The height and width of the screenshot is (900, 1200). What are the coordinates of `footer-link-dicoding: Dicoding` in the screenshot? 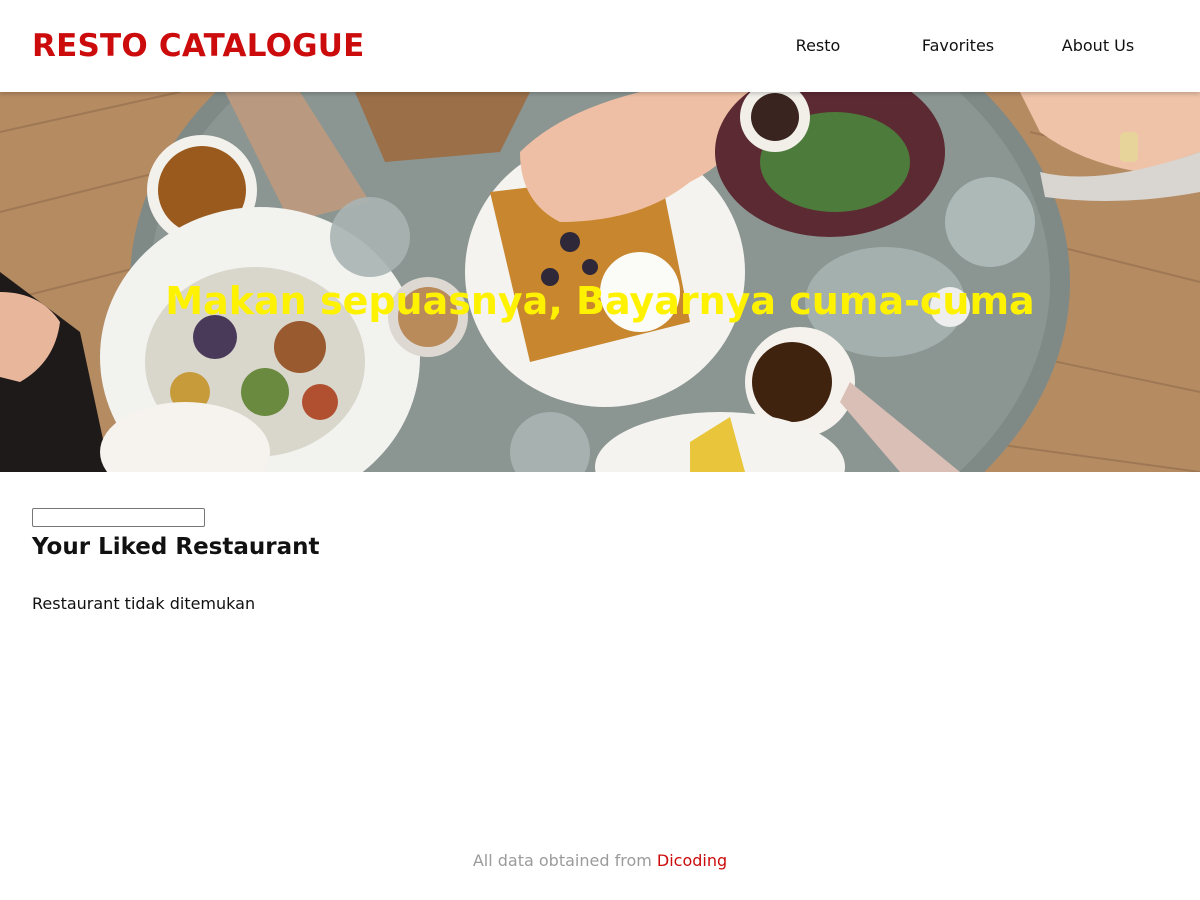 It's located at (692, 860).